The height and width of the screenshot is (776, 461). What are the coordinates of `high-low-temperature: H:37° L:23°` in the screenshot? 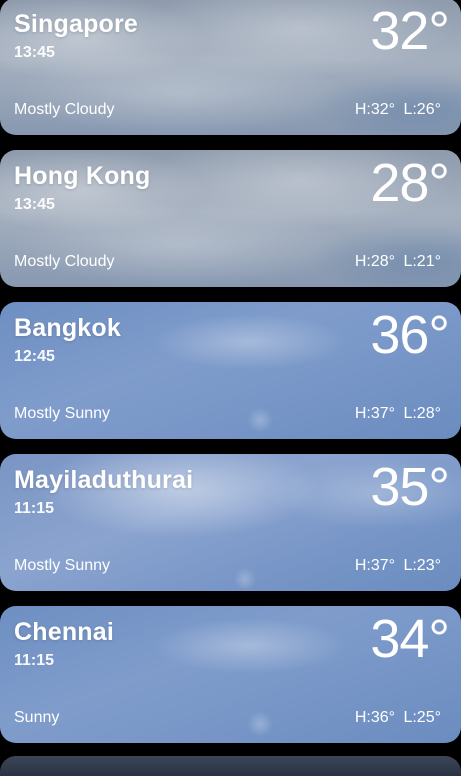 It's located at (397, 565).